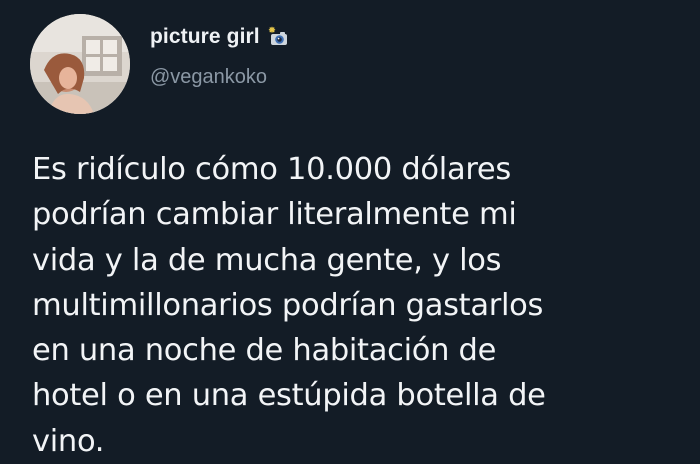 The height and width of the screenshot is (464, 700). I want to click on display-name-row: picture girl, so click(219, 37).